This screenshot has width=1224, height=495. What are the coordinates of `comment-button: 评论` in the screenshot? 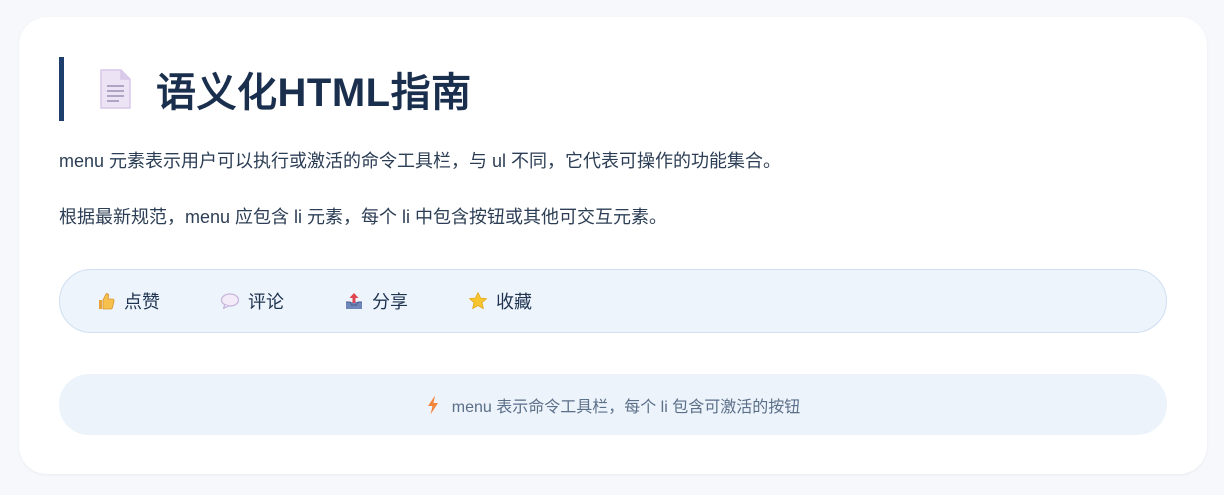 It's located at (252, 301).